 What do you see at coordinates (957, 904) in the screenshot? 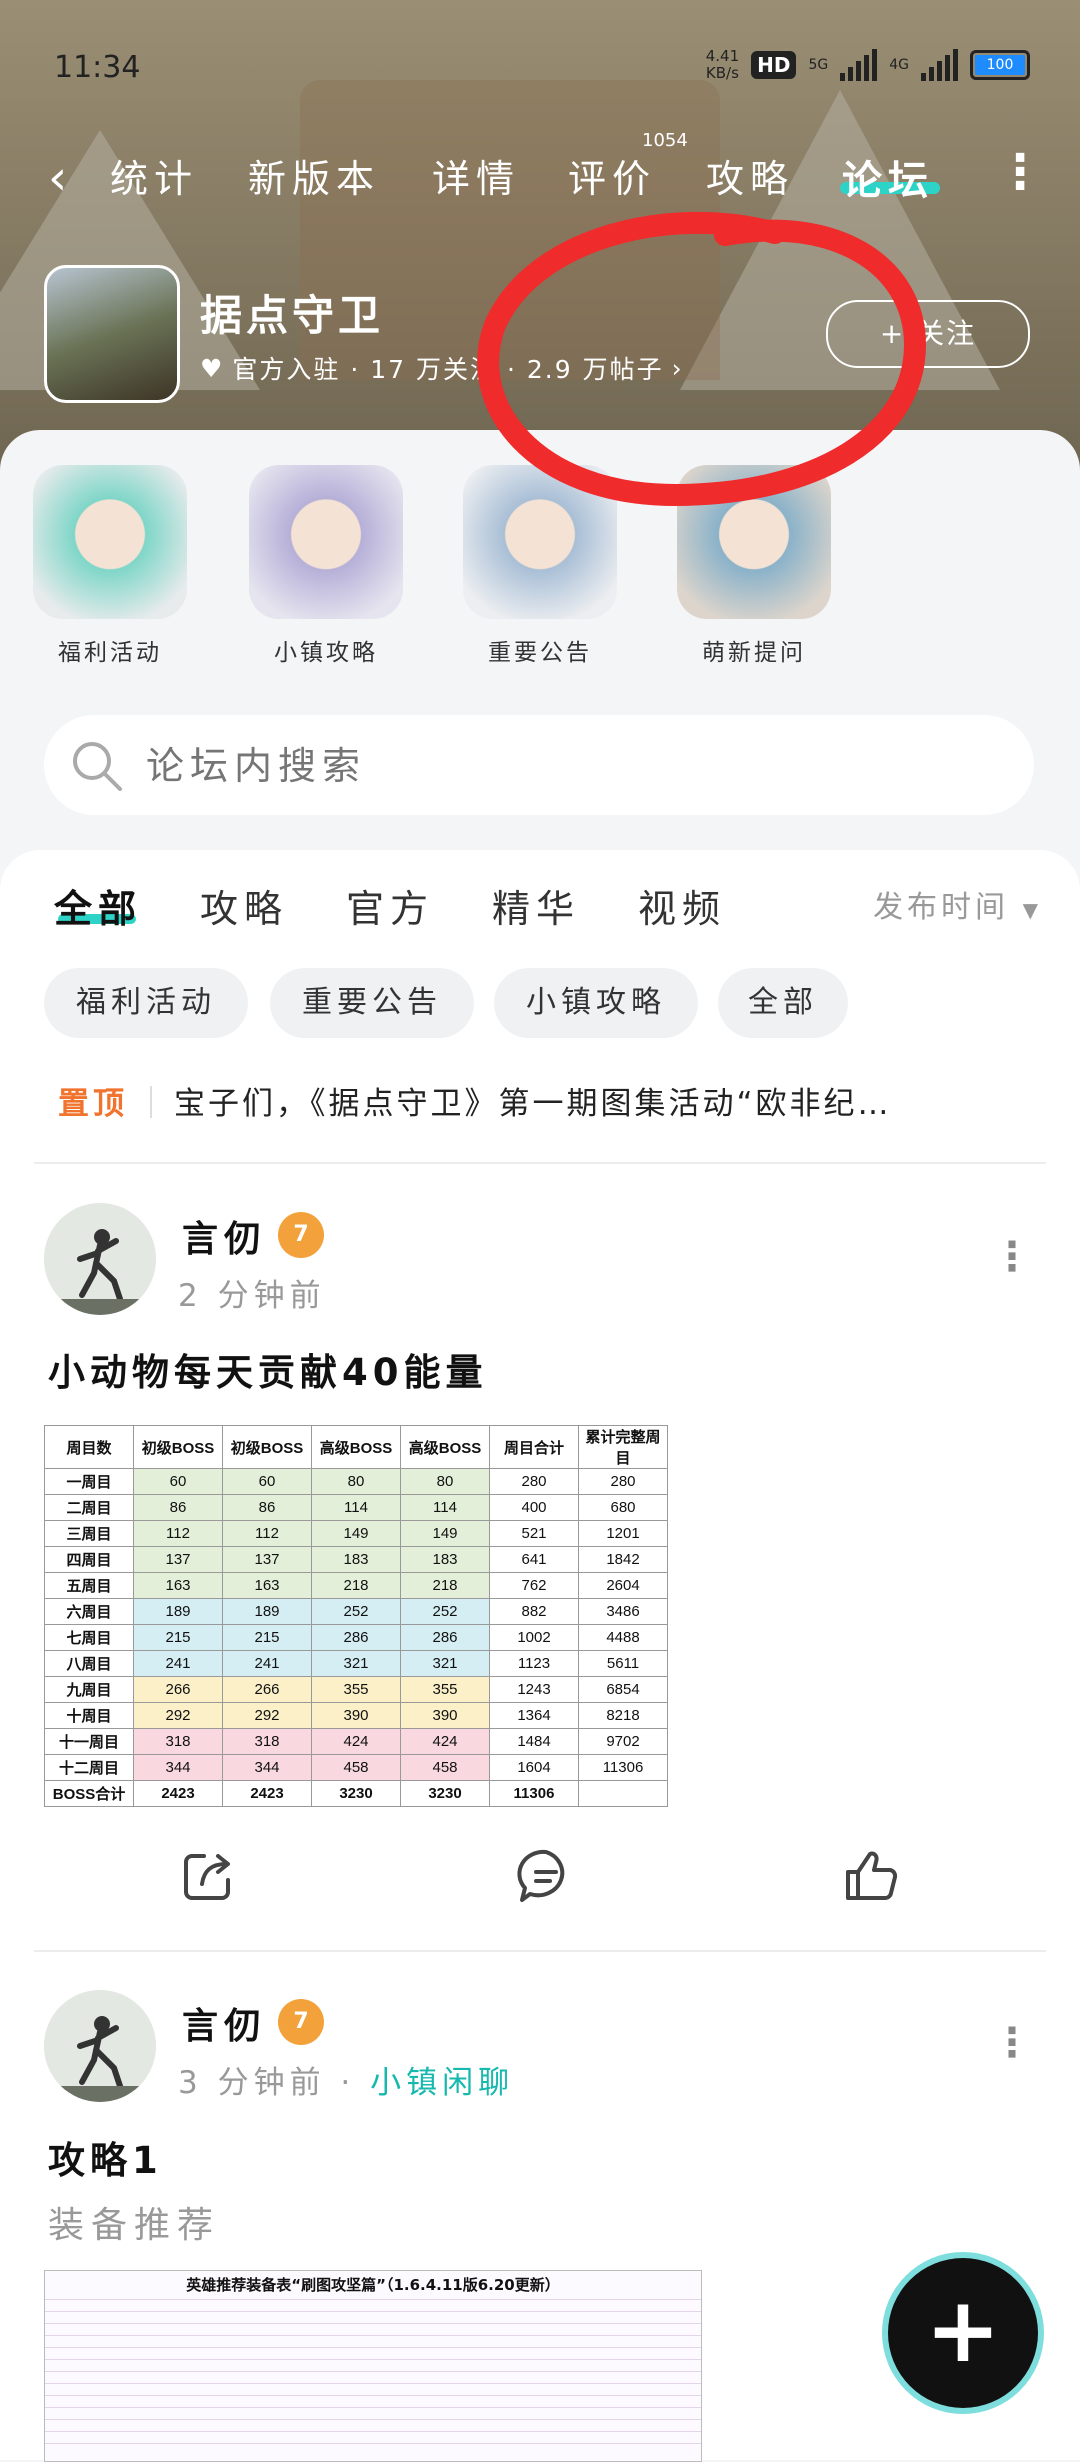
I see `sort-dropdown: 发布时间 ▼` at bounding box center [957, 904].